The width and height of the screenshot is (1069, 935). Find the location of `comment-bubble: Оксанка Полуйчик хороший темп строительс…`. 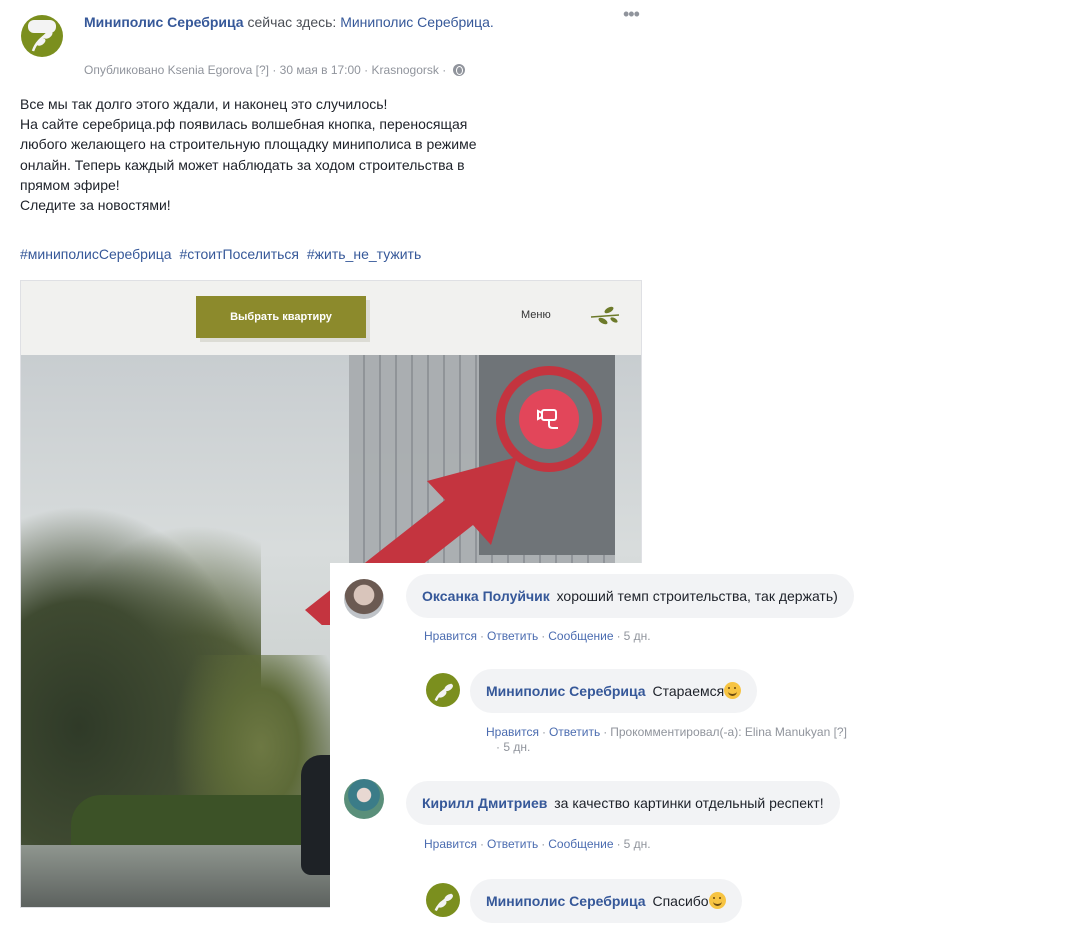

comment-bubble: Оксанка Полуйчик хороший темп строительс… is located at coordinates (630, 596).